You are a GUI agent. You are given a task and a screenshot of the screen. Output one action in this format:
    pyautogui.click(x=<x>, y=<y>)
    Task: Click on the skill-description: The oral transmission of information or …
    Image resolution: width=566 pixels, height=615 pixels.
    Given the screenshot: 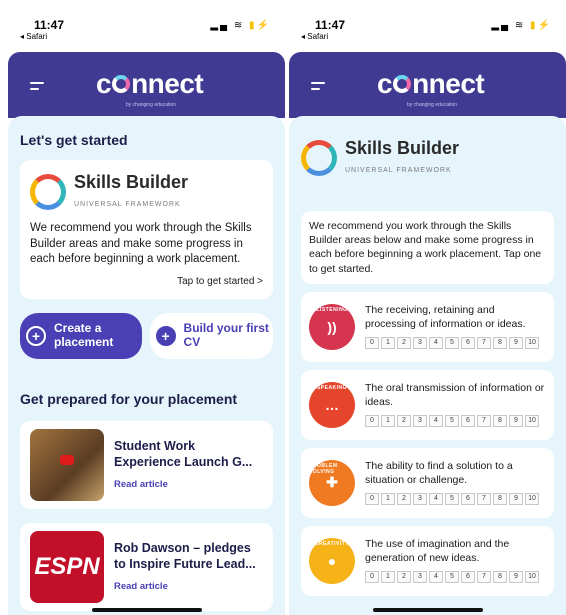 What is the action you would take?
    pyautogui.click(x=455, y=395)
    